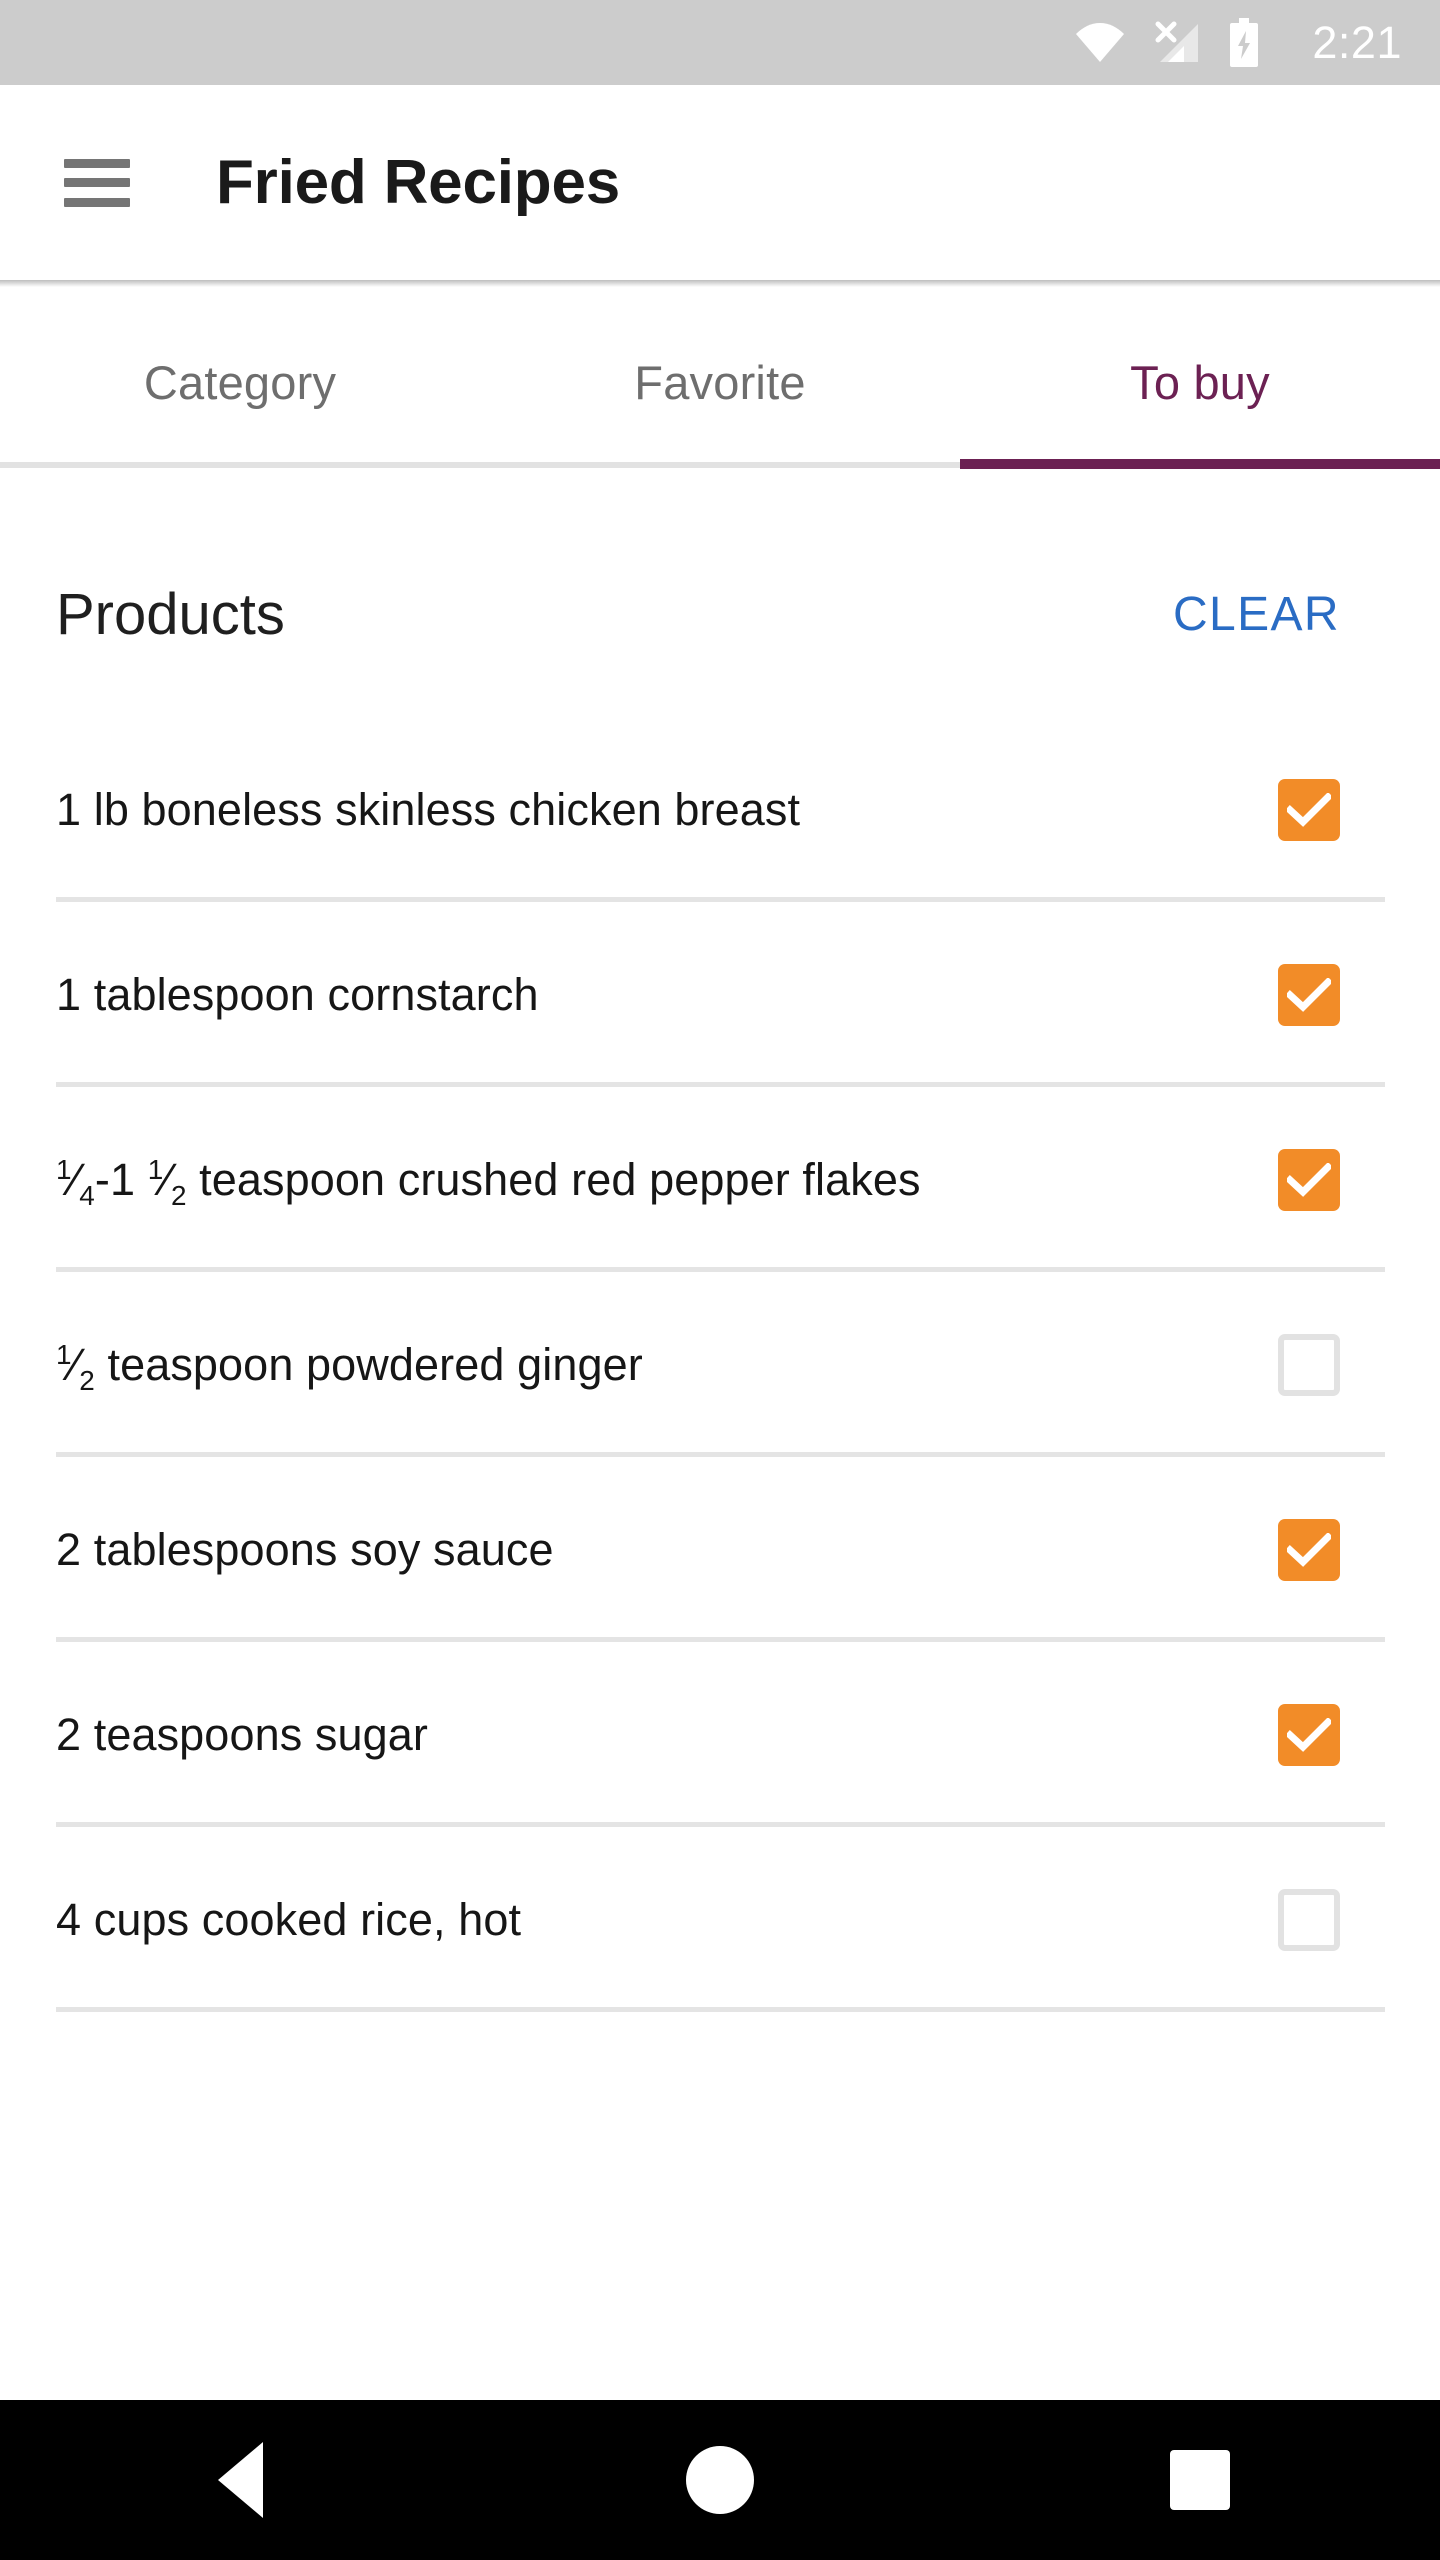 The height and width of the screenshot is (2560, 1440). I want to click on wifi-icon, so click(1100, 42).